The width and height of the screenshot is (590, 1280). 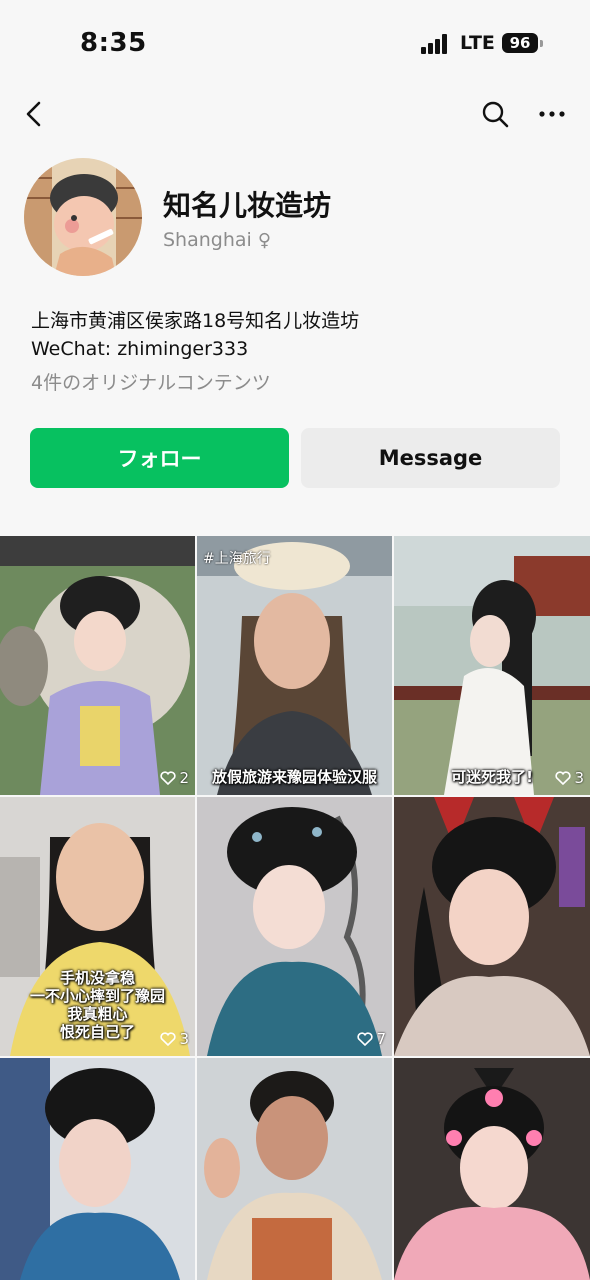 What do you see at coordinates (83, 217) in the screenshot?
I see `avatar` at bounding box center [83, 217].